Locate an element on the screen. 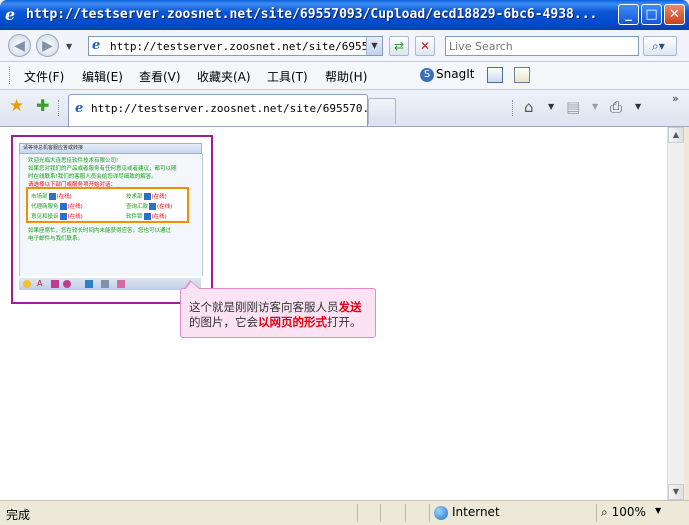  maximize-button: □ is located at coordinates (651, 14).